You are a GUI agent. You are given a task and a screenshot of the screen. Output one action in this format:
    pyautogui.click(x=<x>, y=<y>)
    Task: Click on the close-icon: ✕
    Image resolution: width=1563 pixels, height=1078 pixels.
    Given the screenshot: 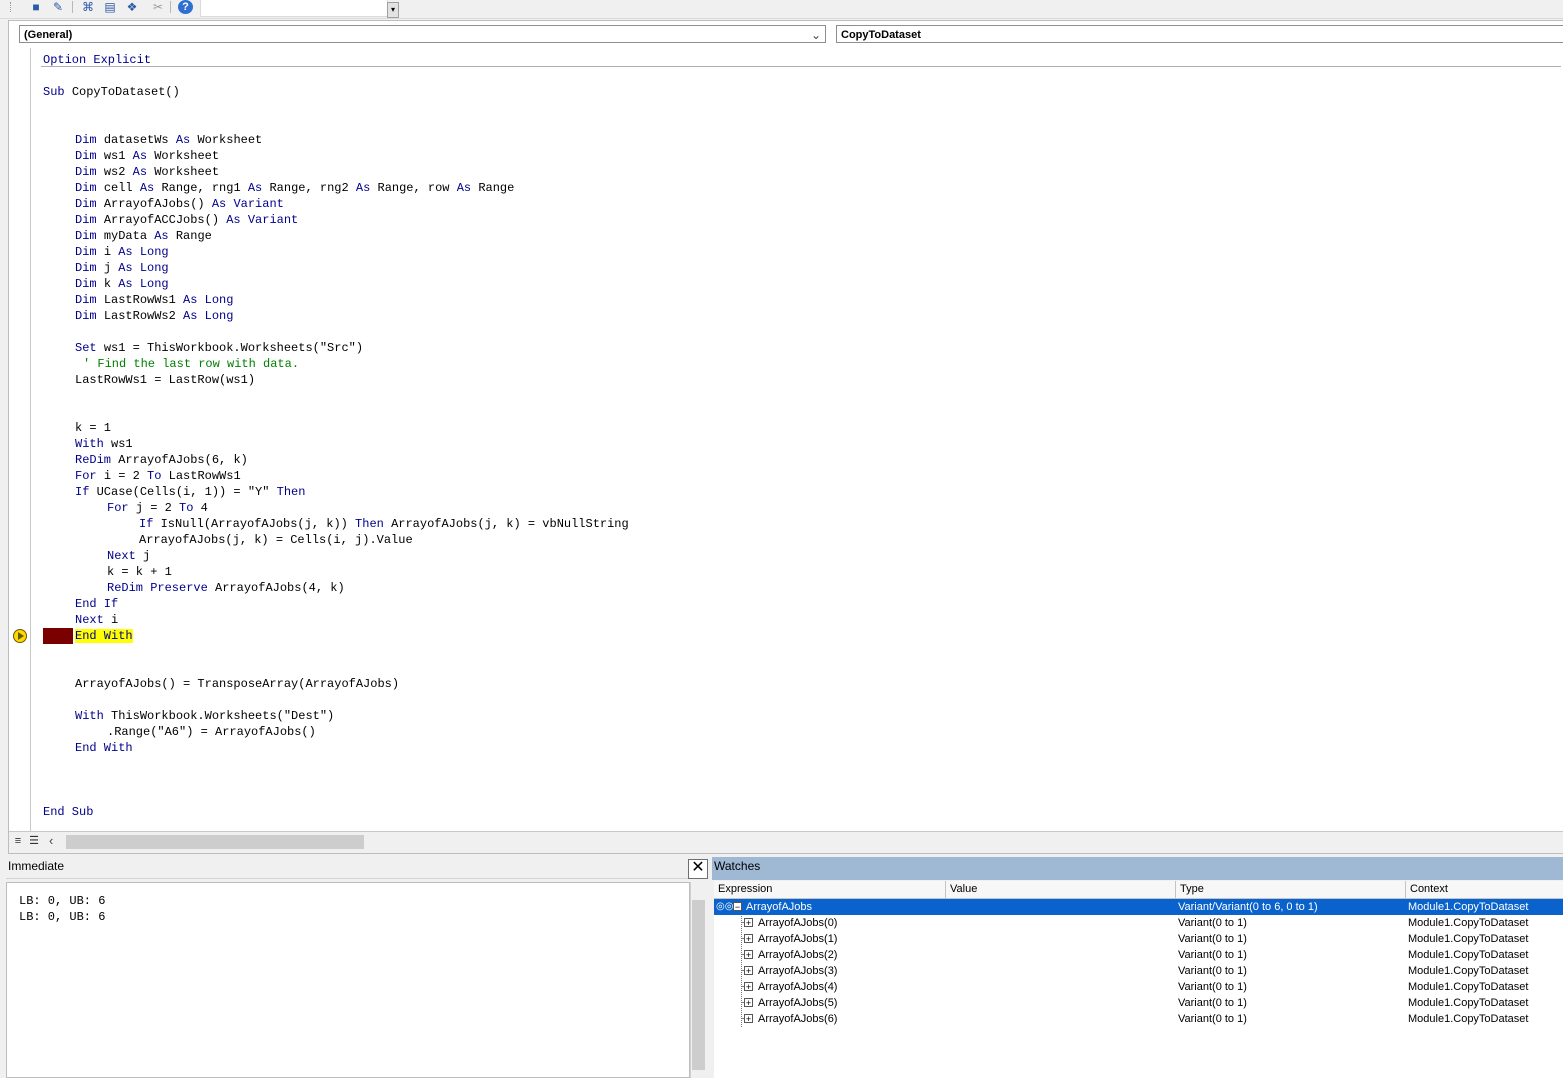 What is the action you would take?
    pyautogui.click(x=698, y=869)
    